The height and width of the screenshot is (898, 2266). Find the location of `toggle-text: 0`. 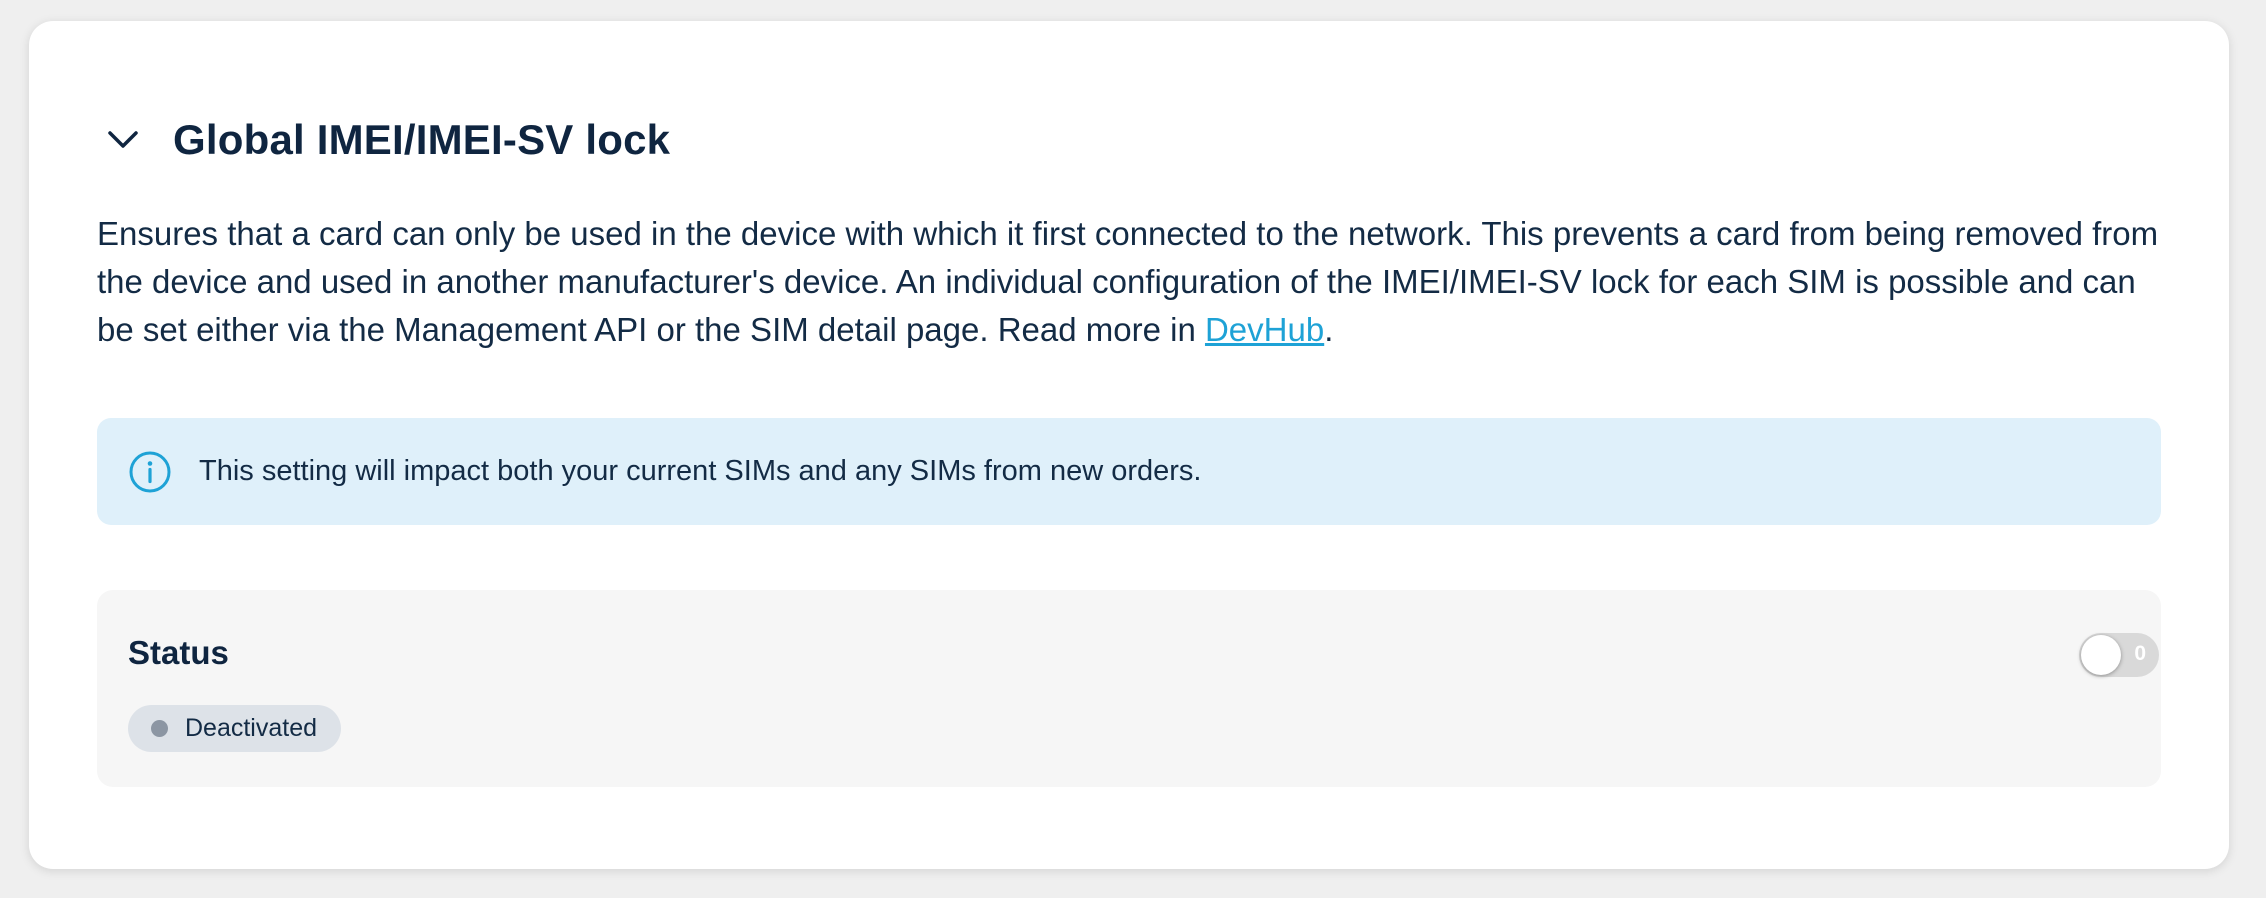

toggle-text: 0 is located at coordinates (2140, 653).